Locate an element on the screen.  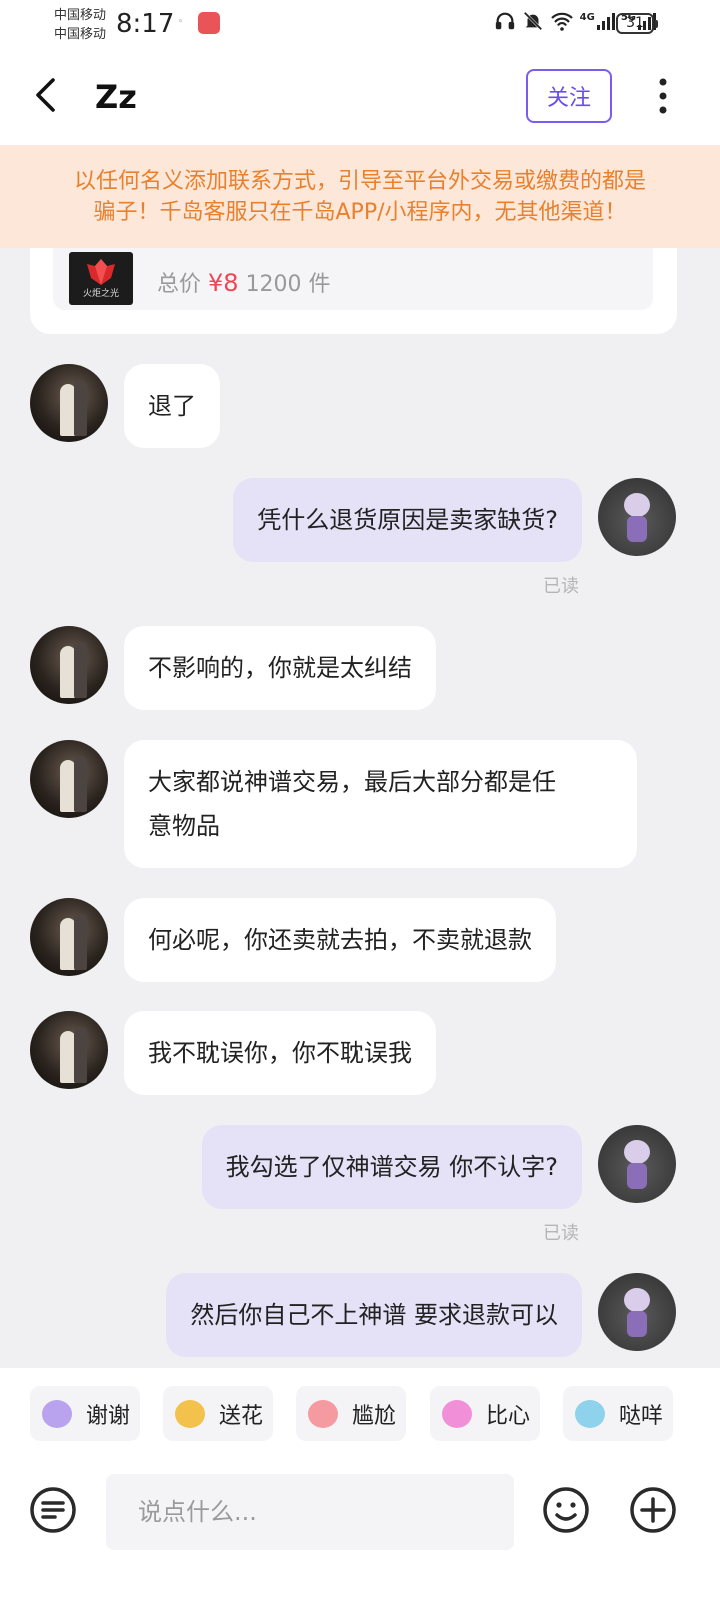
status-bar: 中国移动 中国移动 8:17 ◦ 4G 5G 31 is located at coordinates (360, 25).